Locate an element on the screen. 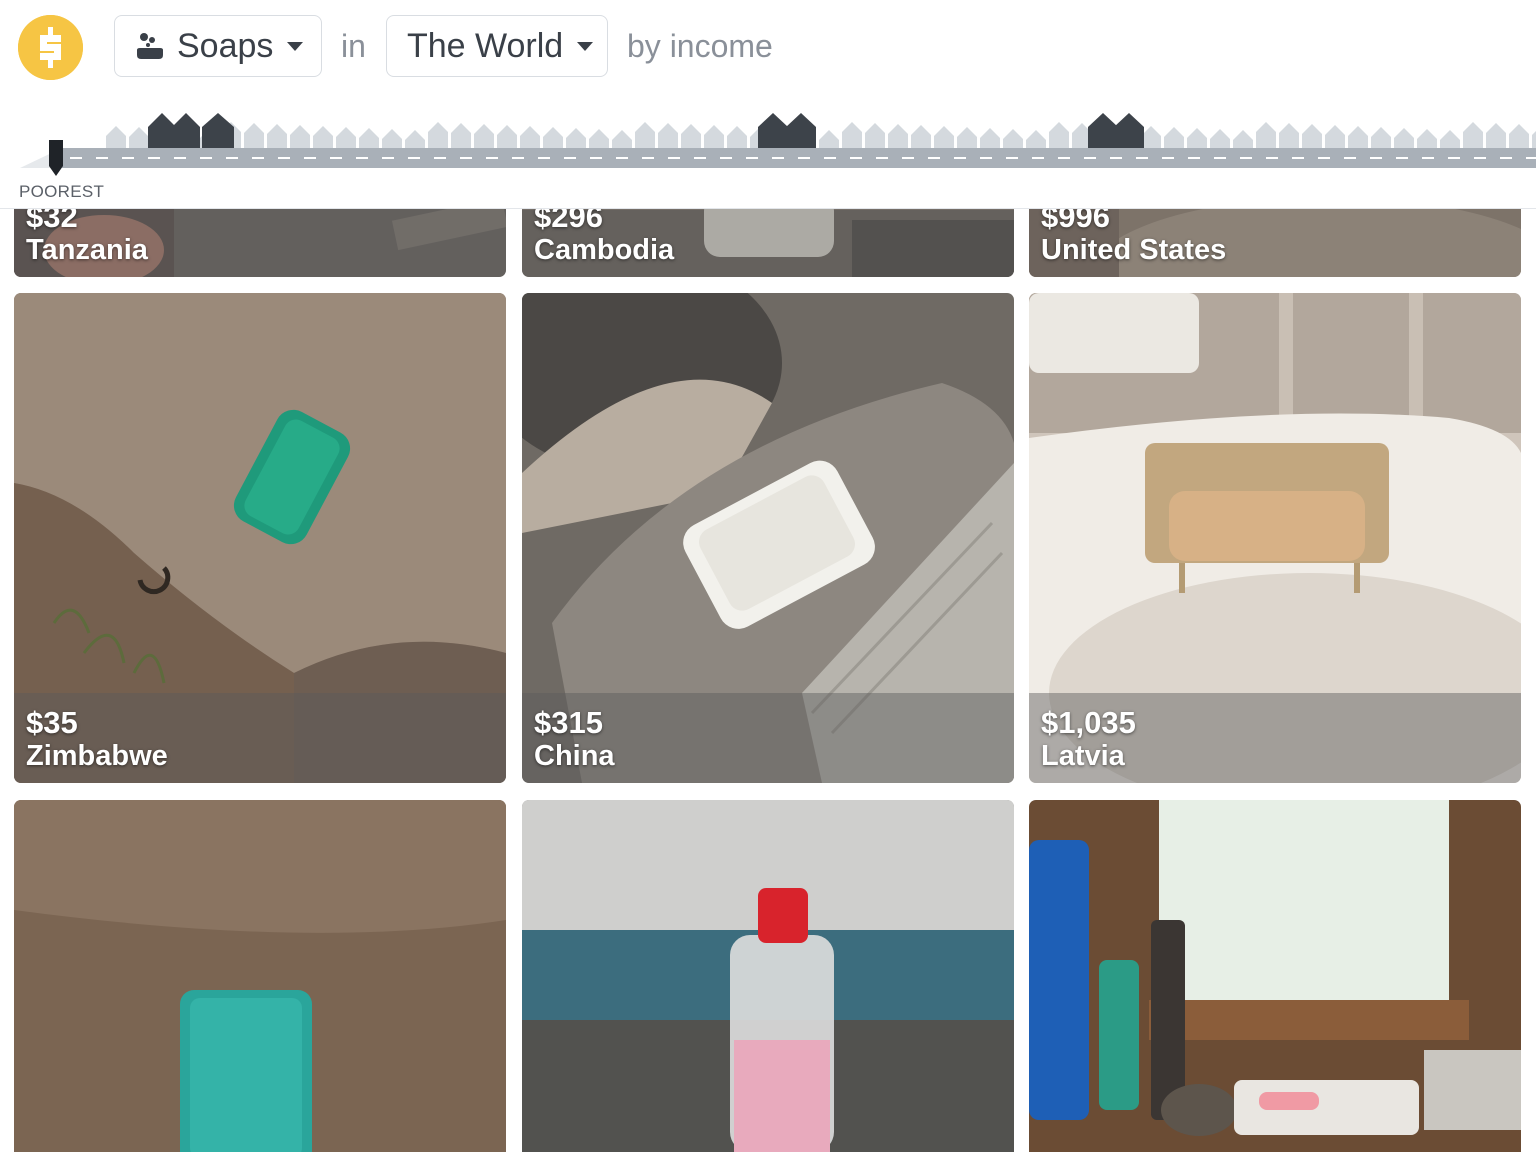 This screenshot has width=1536, height=1152. poorest-label: POOREST is located at coordinates (62, 191).